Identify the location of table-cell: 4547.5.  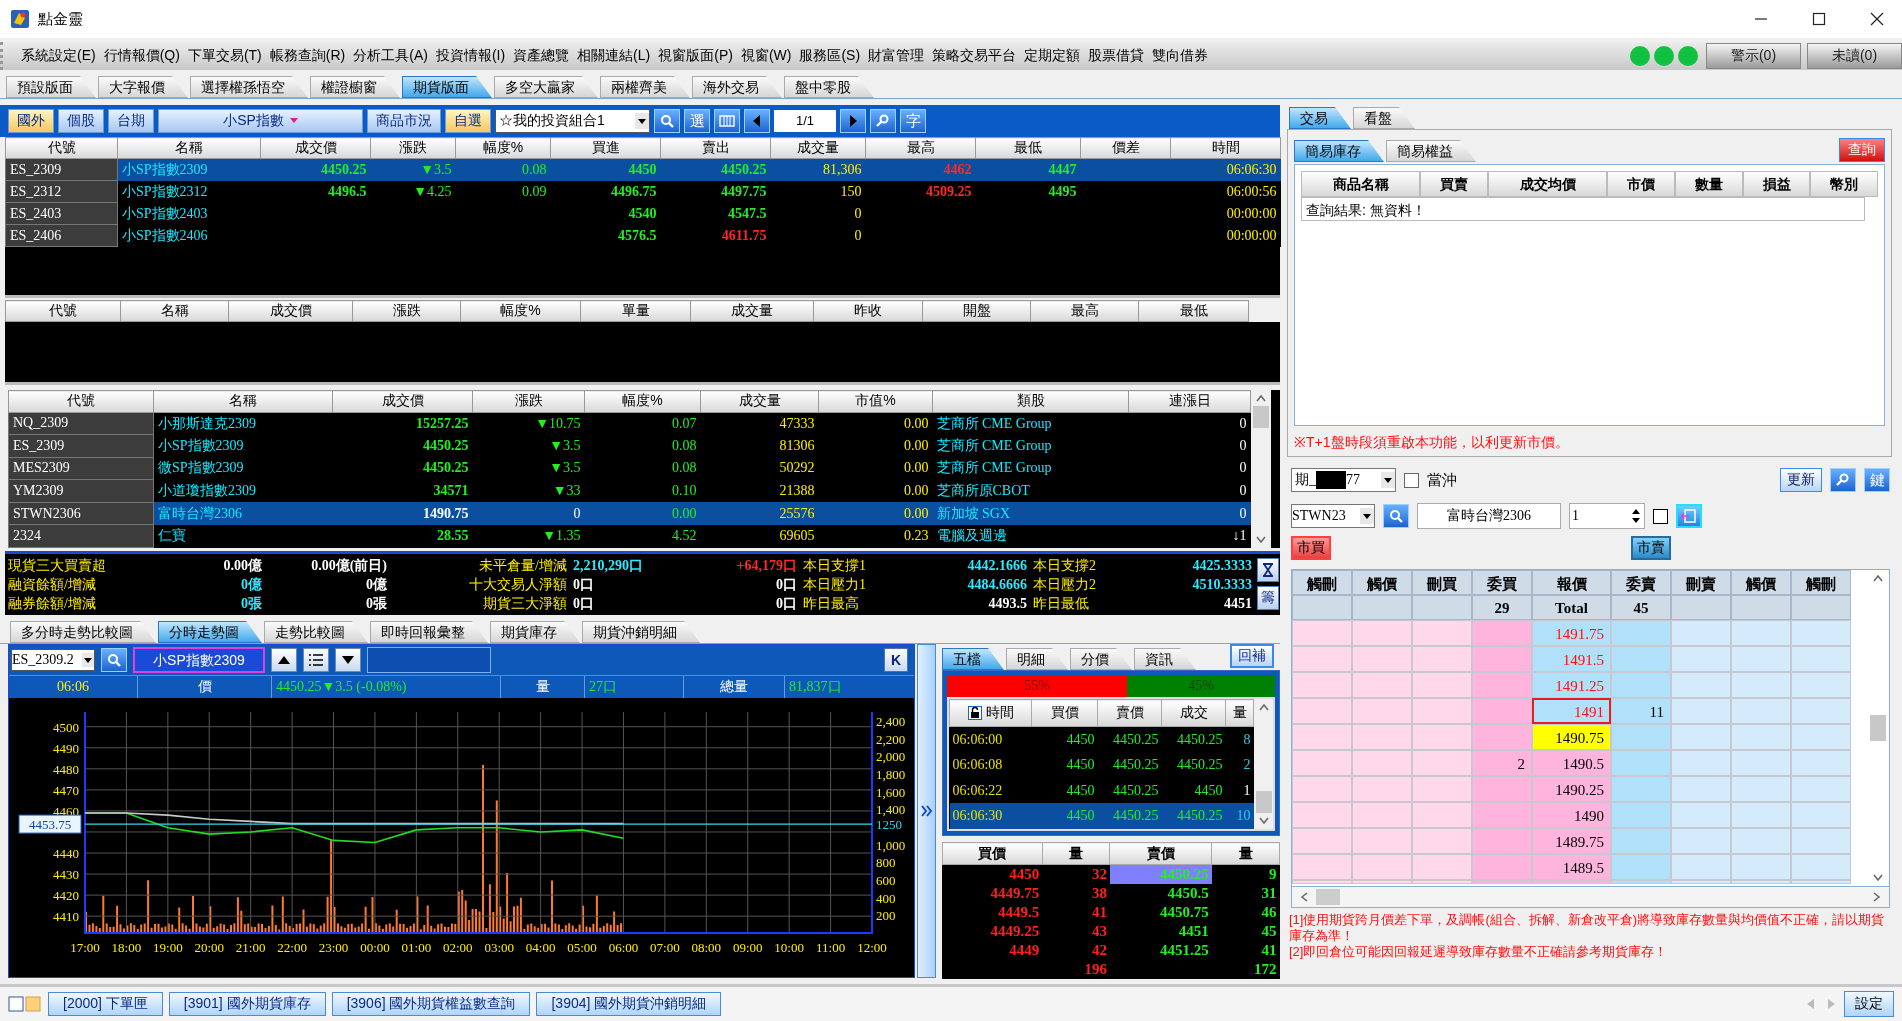
(715, 213).